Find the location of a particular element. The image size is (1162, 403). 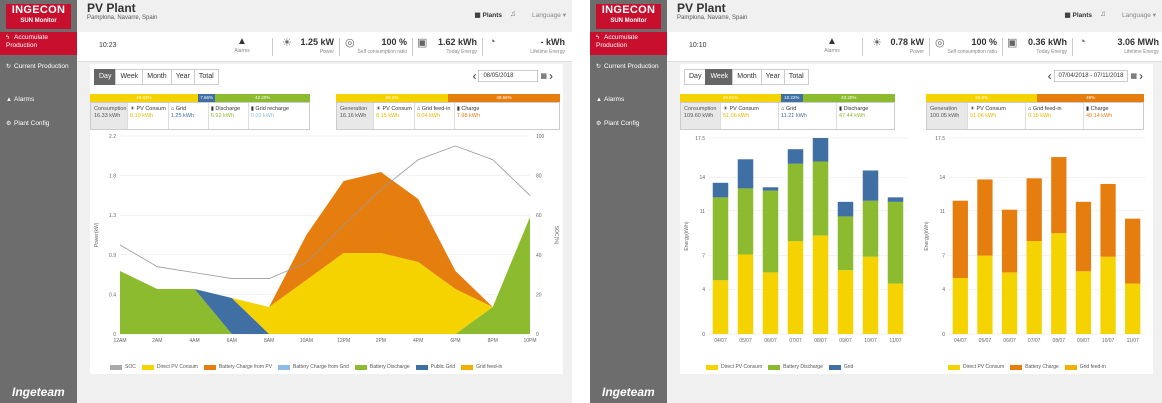

x-tick-label: 07/07 is located at coordinates (1034, 341).